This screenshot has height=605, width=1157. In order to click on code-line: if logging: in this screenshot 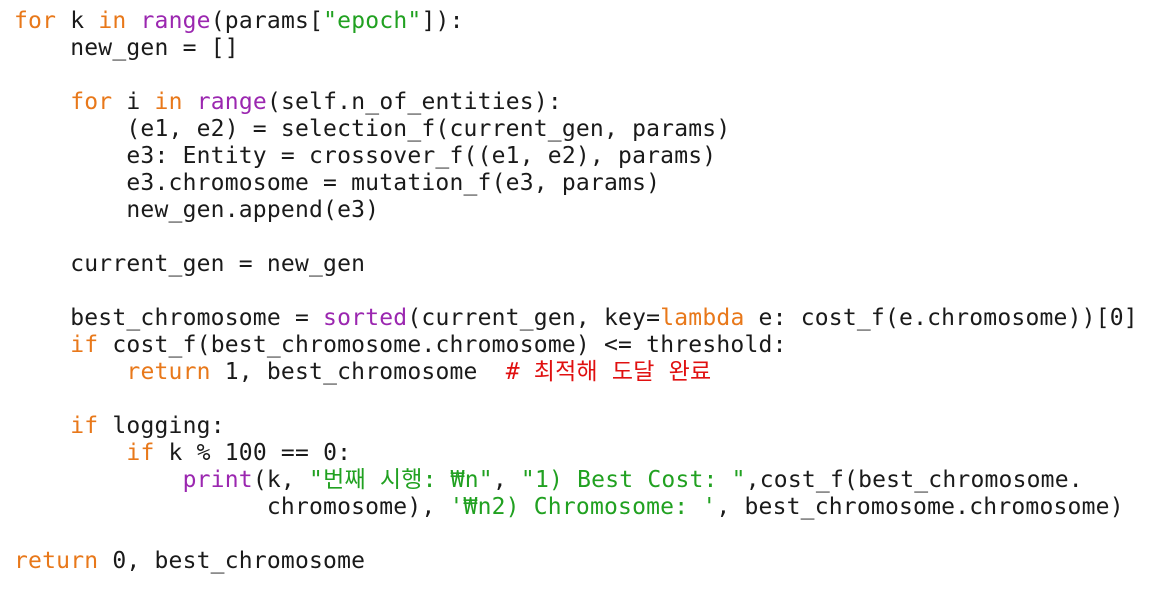, I will do `click(576, 426)`.